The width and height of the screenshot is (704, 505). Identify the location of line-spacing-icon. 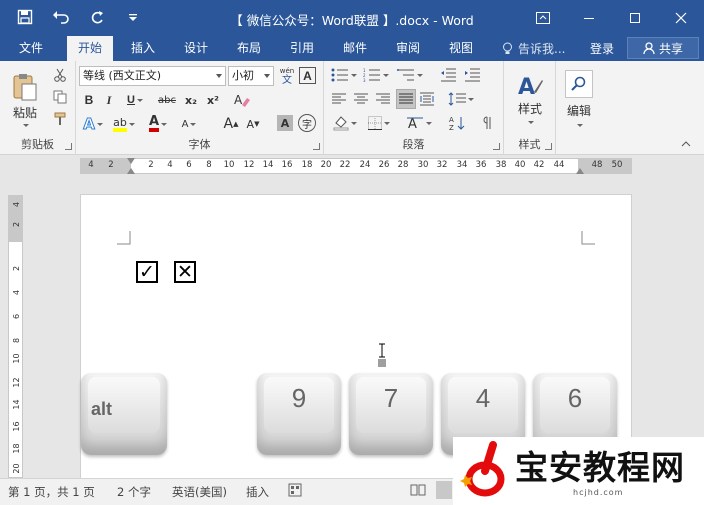
(461, 99).